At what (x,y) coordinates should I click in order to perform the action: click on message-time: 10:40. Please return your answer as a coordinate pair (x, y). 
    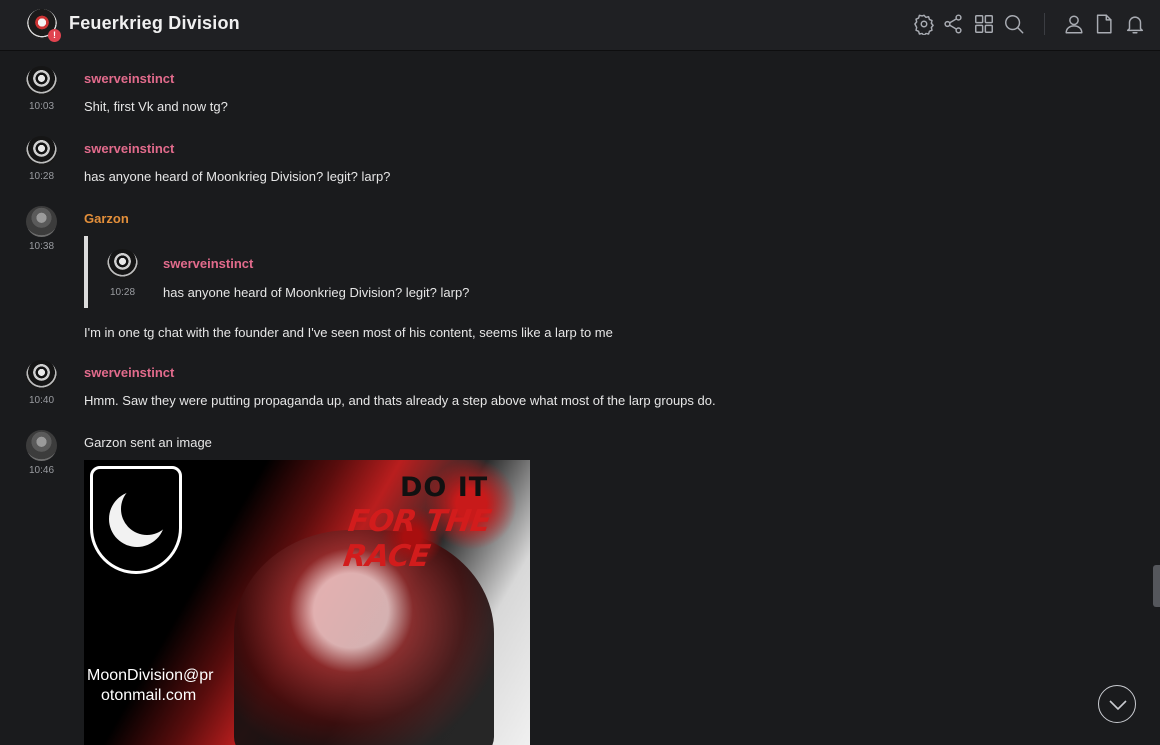
    Looking at the image, I should click on (41, 400).